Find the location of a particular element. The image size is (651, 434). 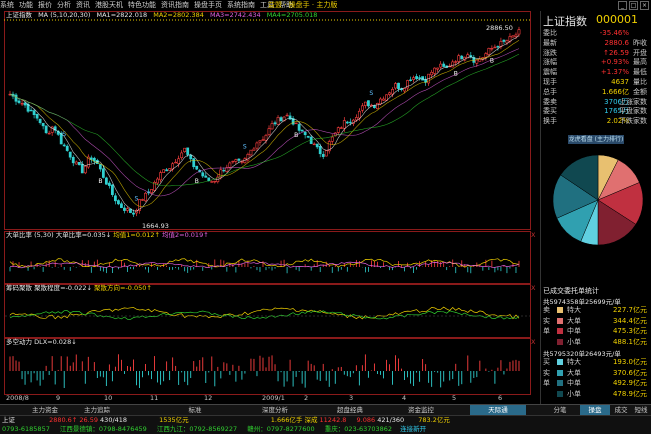

menu-item-trader: 操盘手页 is located at coordinates (208, 5).